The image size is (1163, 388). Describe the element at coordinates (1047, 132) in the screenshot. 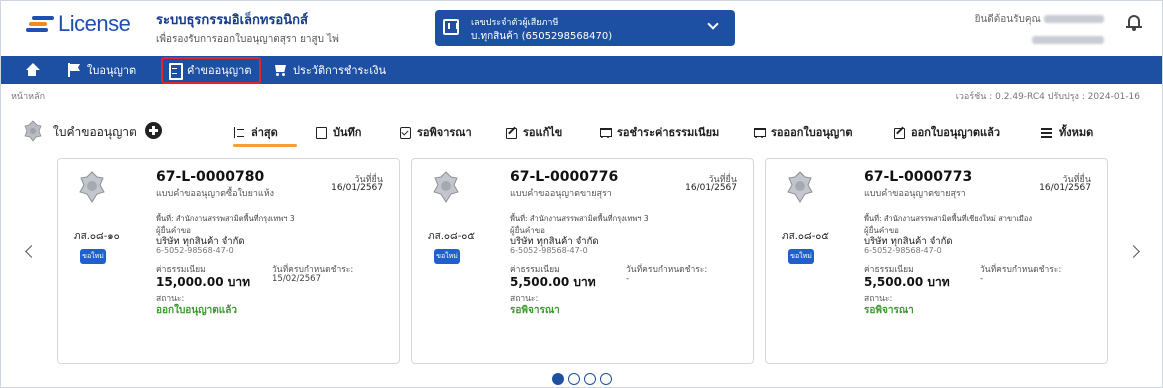

I see `menu-icon` at that location.